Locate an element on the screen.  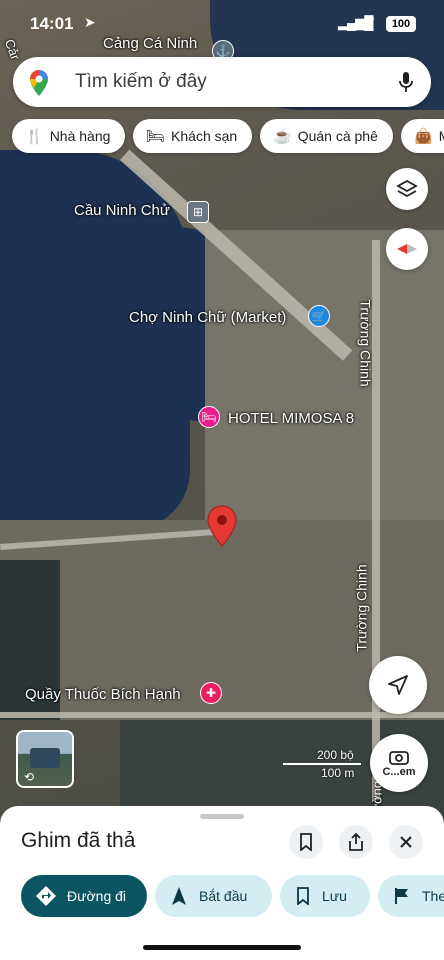
directions-icon is located at coordinates (46, 896).